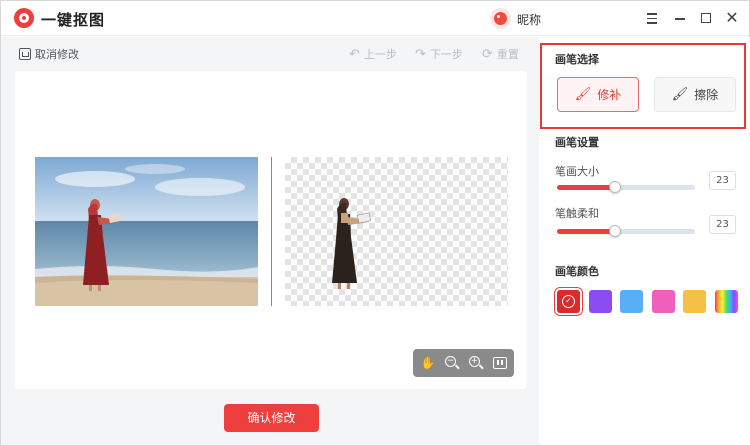 This screenshot has height=445, width=750. What do you see at coordinates (446, 54) in the screenshot?
I see `redo-label: 下一步` at bounding box center [446, 54].